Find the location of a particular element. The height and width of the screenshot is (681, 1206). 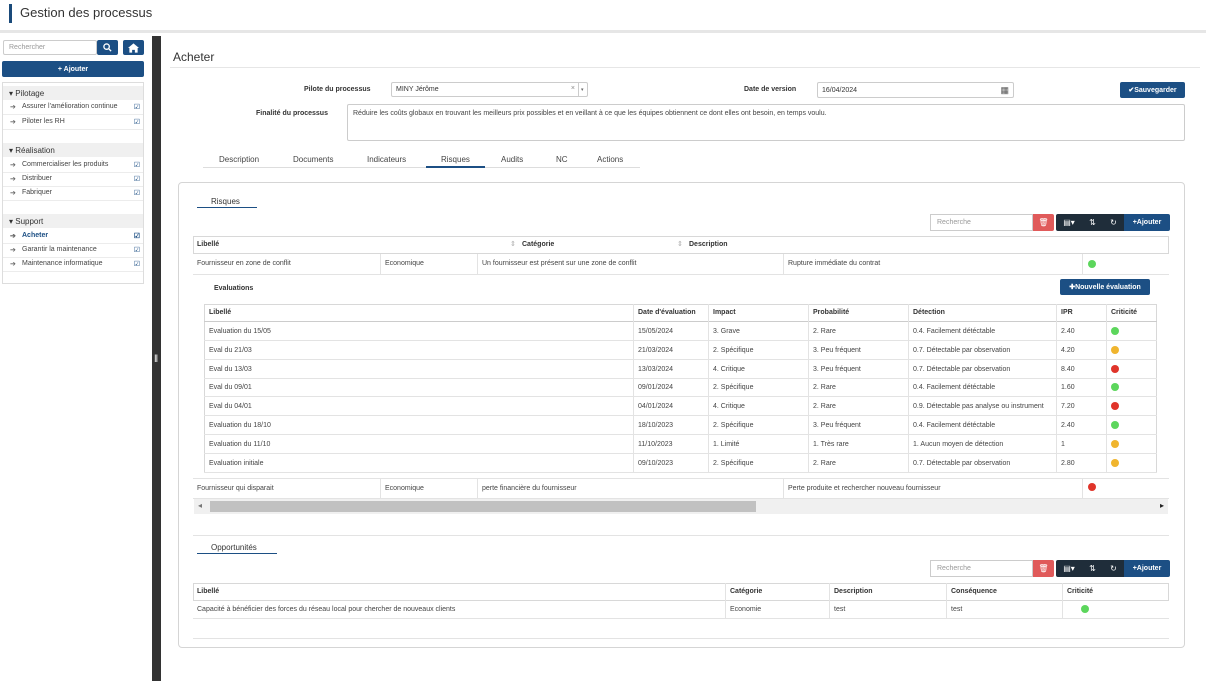

col-ev-detection: Détection is located at coordinates (929, 312).